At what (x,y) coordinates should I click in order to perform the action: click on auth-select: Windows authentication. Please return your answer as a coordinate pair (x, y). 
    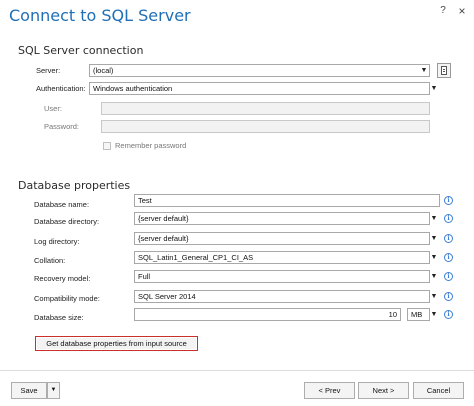
    Looking at the image, I should click on (259, 88).